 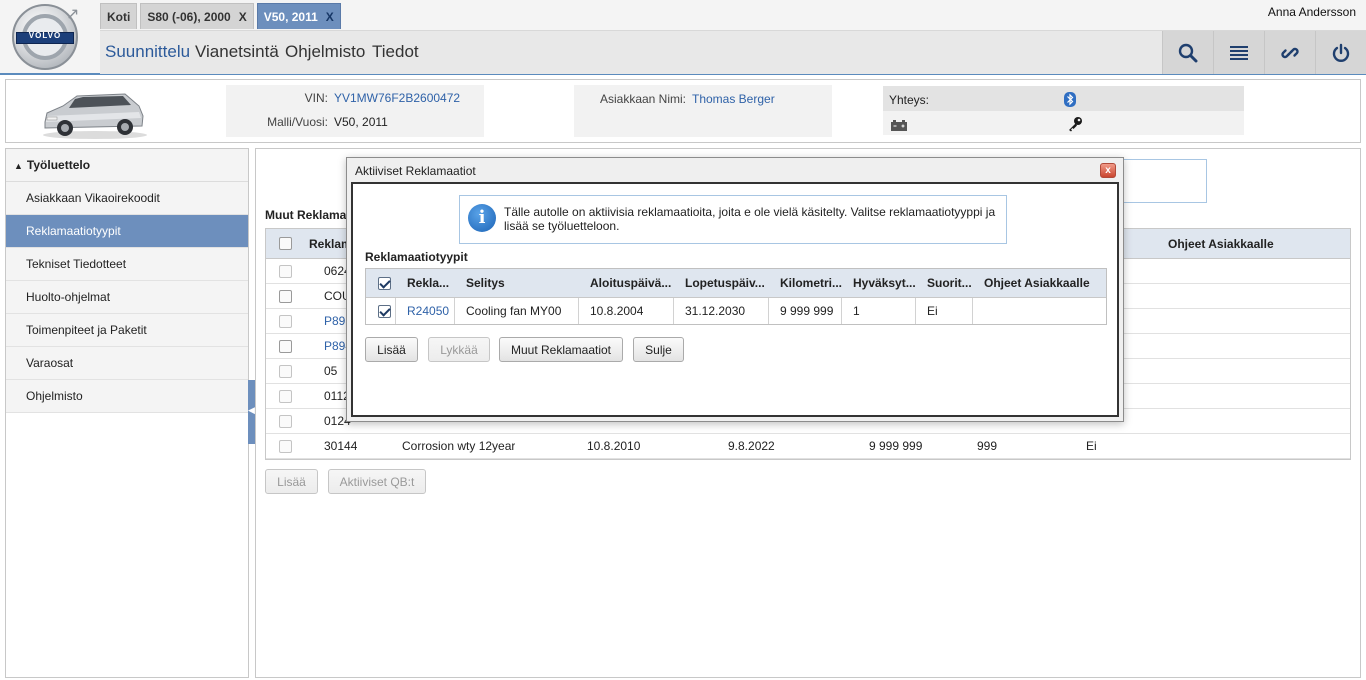 I want to click on tab-s80: S80 (-06), 2000 X, so click(x=197, y=16).